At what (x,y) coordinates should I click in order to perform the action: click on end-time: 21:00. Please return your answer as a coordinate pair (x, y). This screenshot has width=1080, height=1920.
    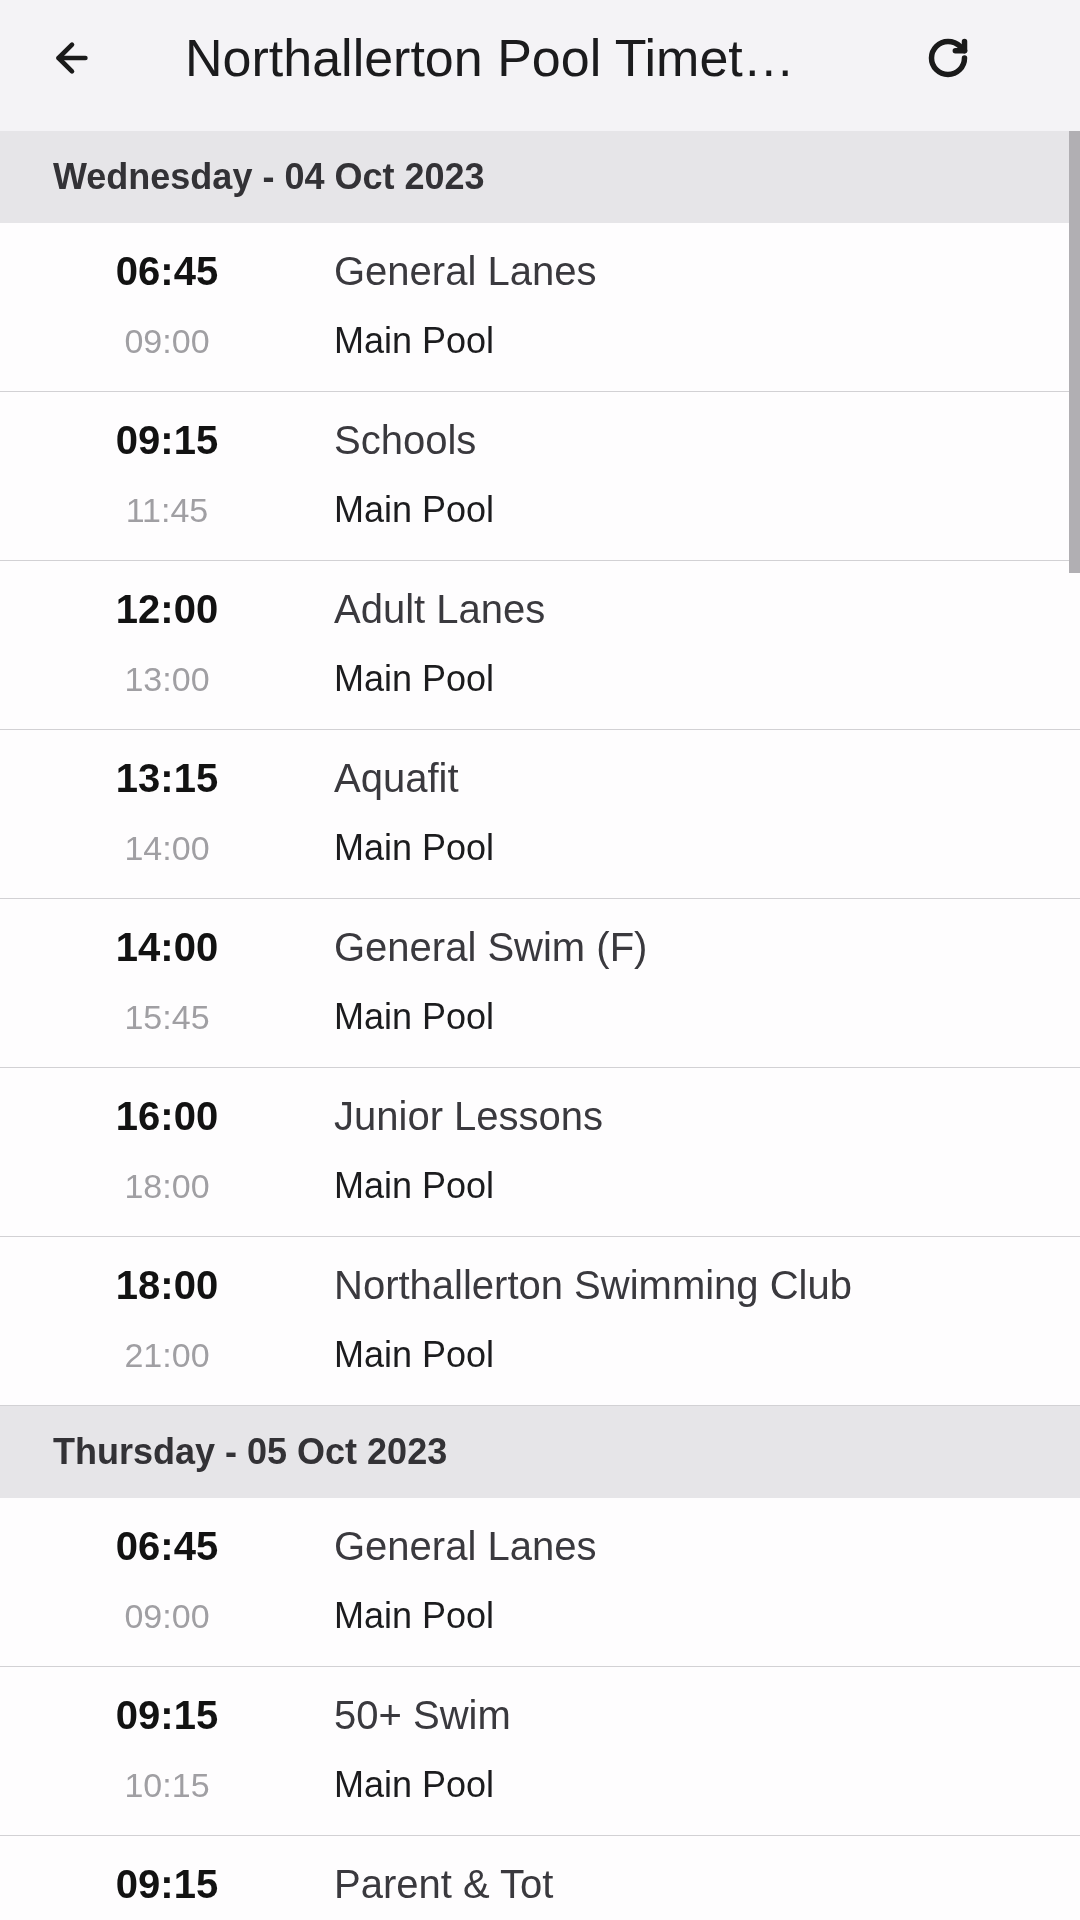
    Looking at the image, I should click on (167, 1355).